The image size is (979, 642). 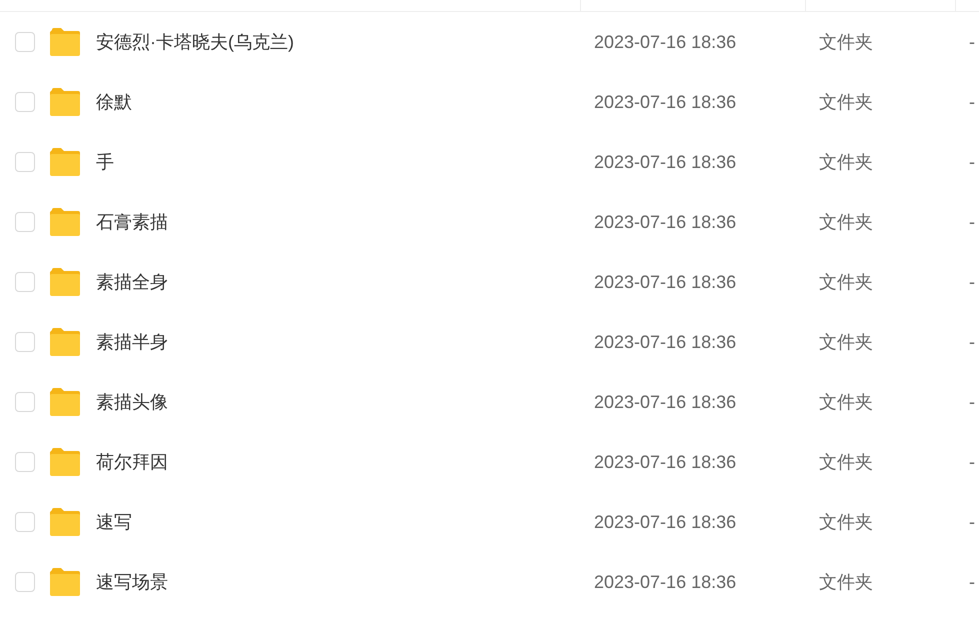 What do you see at coordinates (195, 42) in the screenshot?
I see `folder-name: 安德烈·卡塔晓夫(乌克兰)` at bounding box center [195, 42].